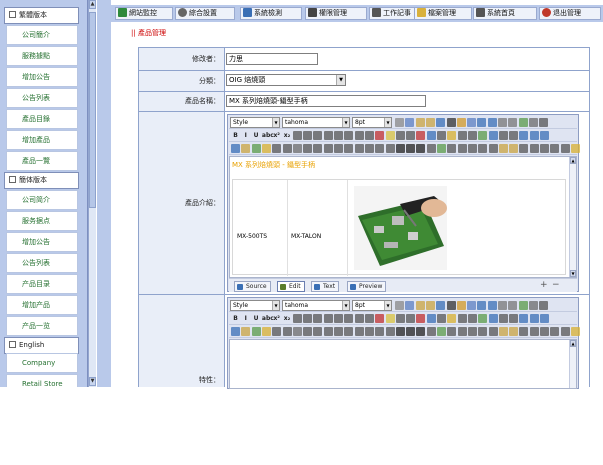 The height and width of the screenshot is (465, 603). What do you see at coordinates (380, 318) in the screenshot?
I see `font-color-icon` at bounding box center [380, 318].